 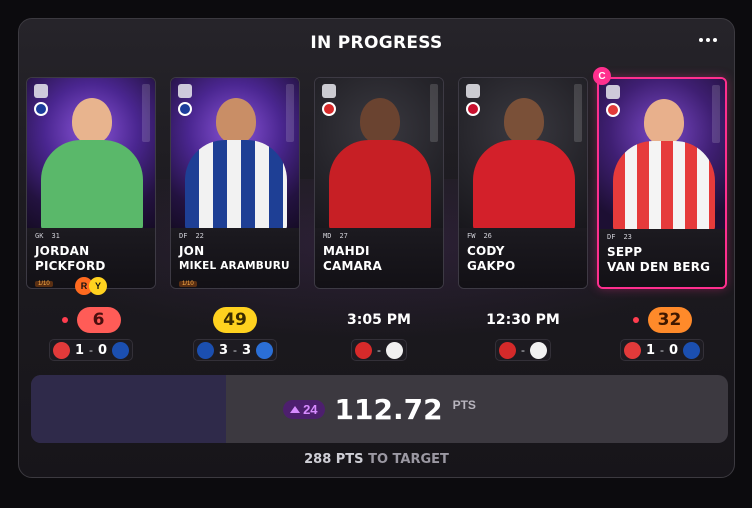 I want to click on player-name: JON MIKEL ARAMBURU, so click(x=234, y=258).